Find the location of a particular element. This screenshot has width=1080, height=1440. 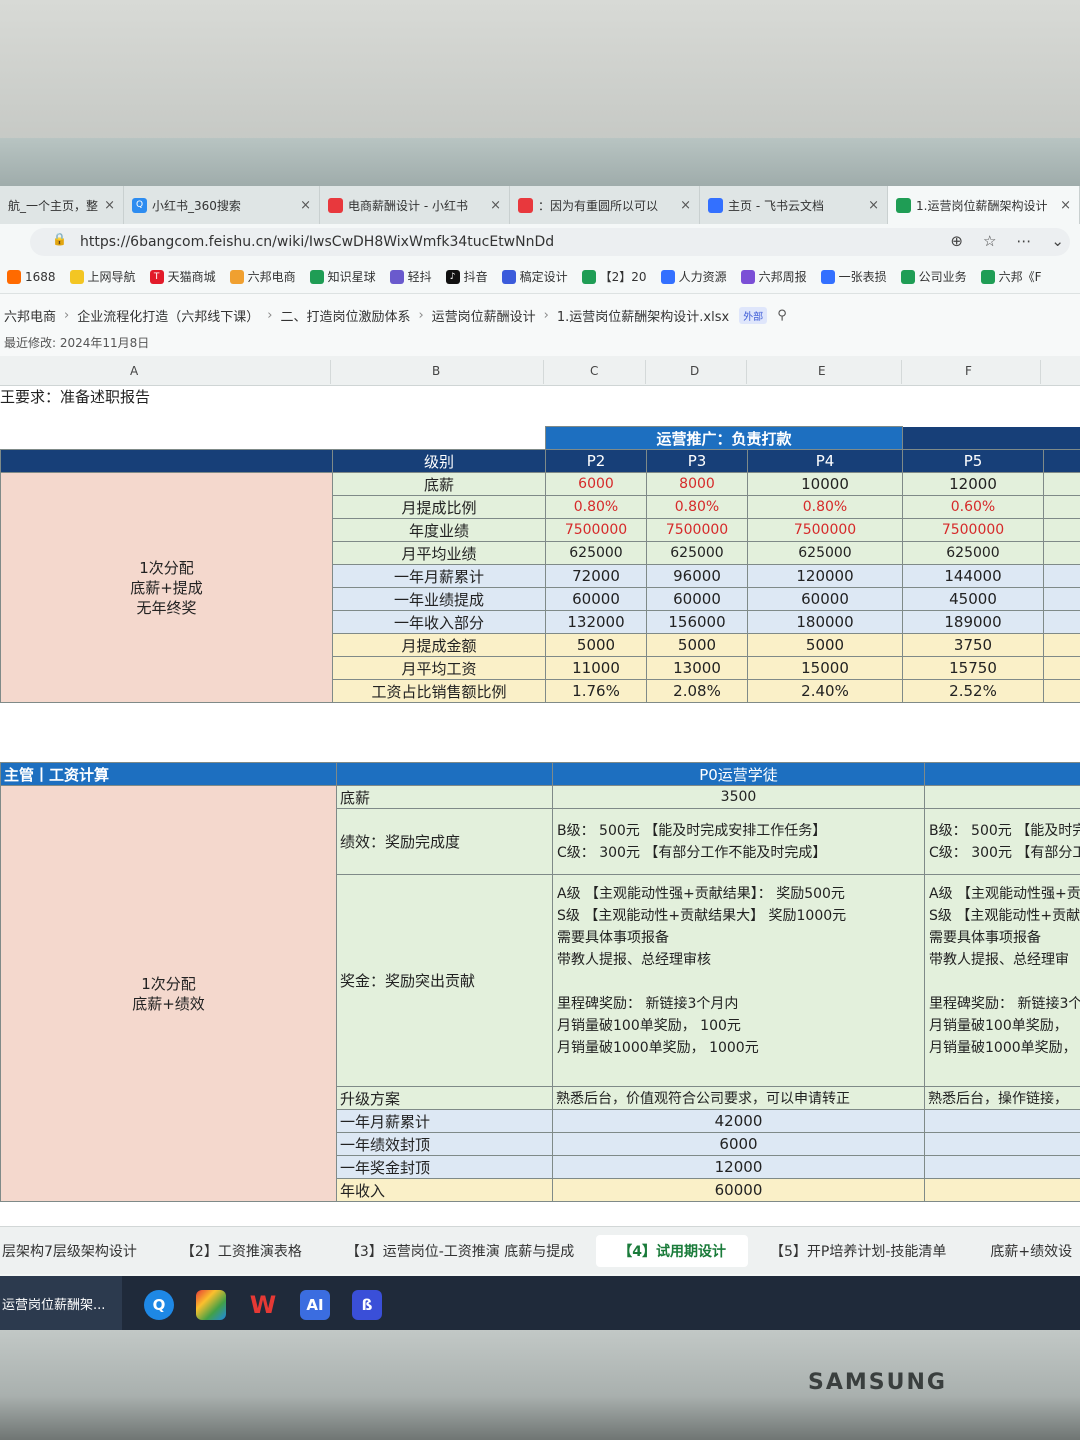

more-icon: ⋯ is located at coordinates (1023, 241).